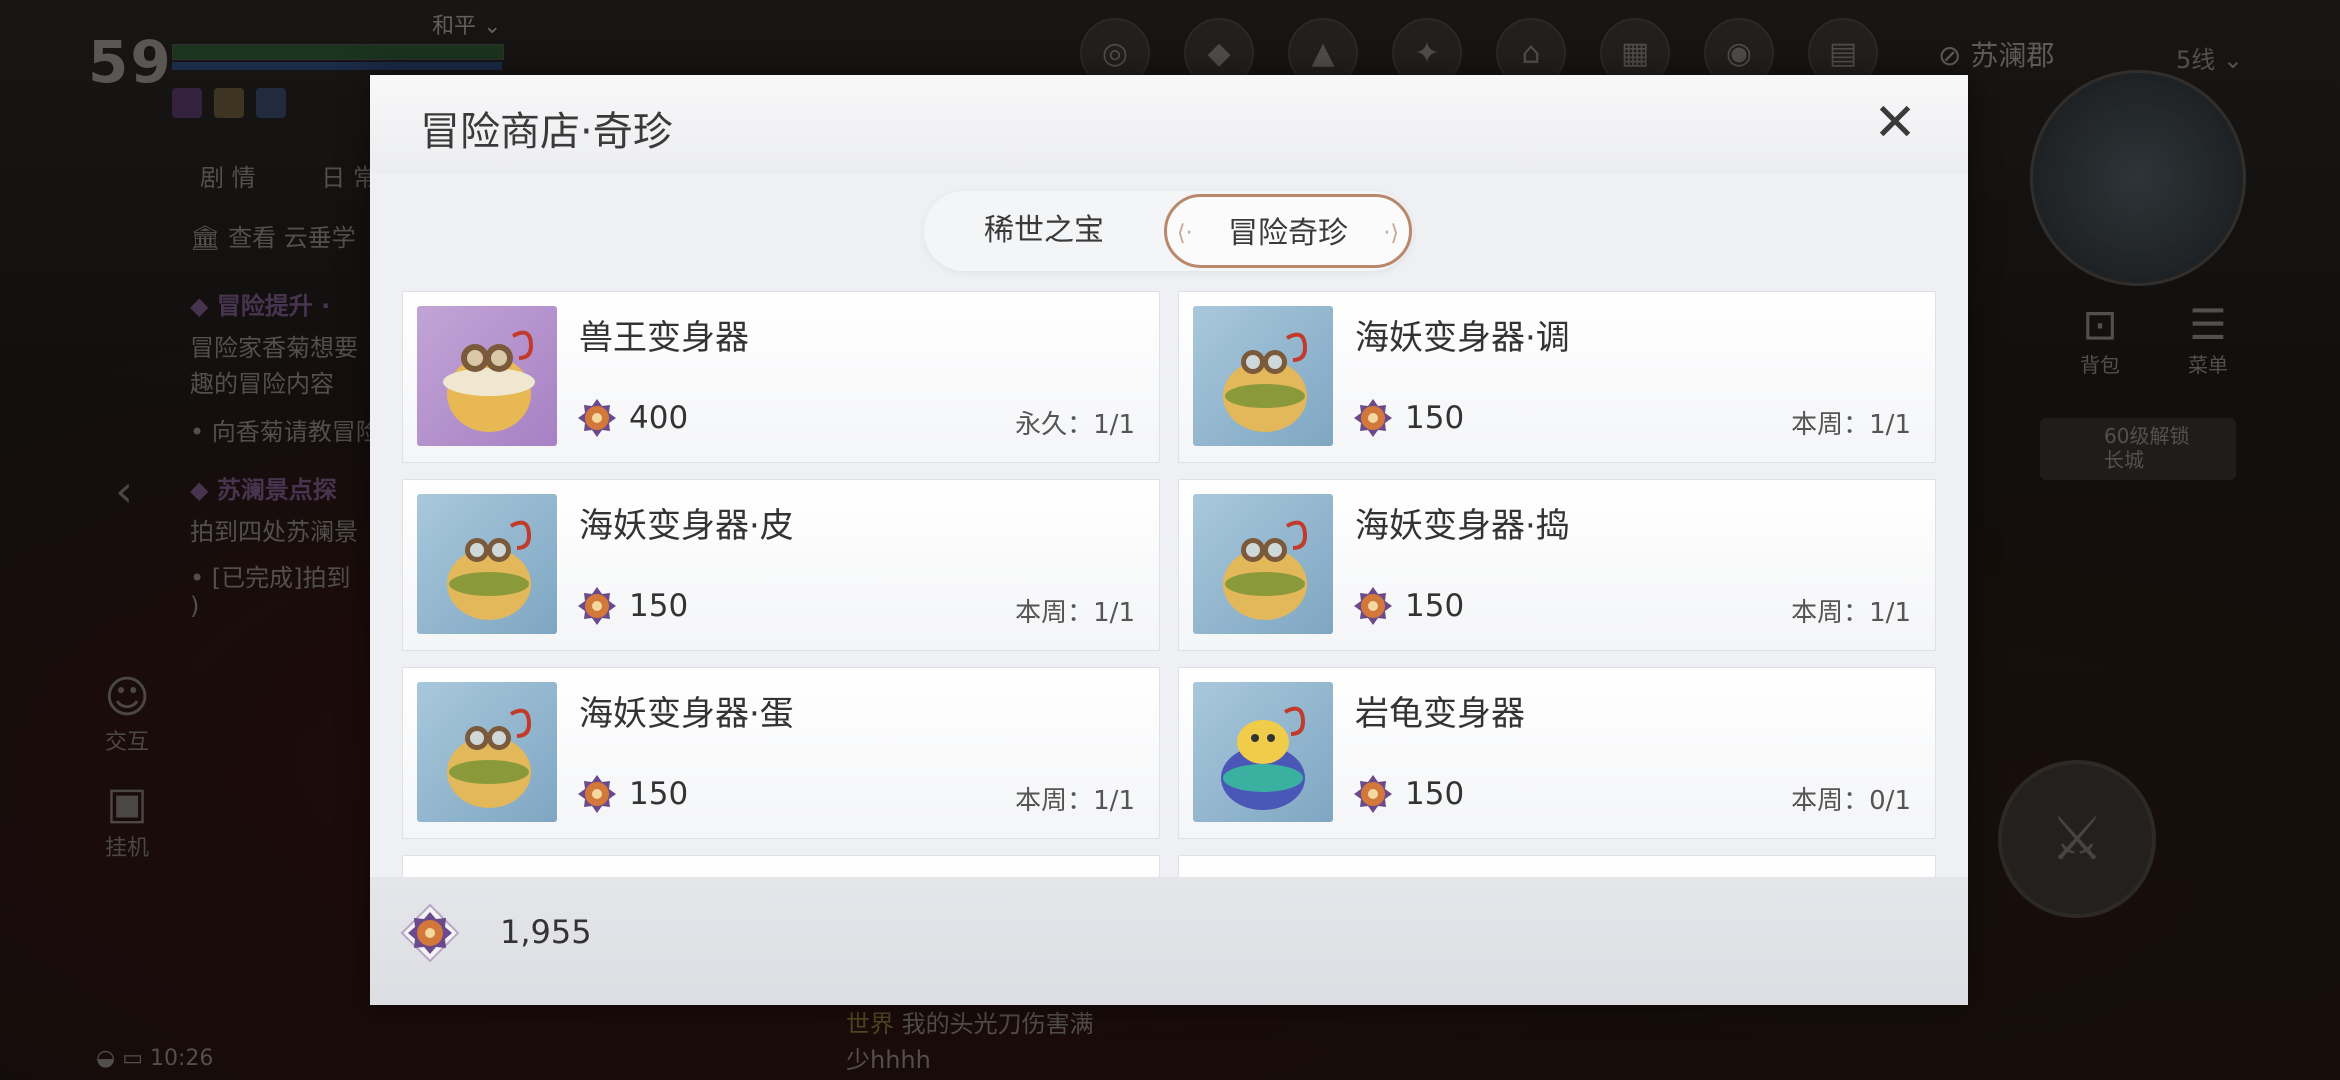 This screenshot has width=2340, height=1080. What do you see at coordinates (1185, 233) in the screenshot?
I see `tab-ornament-icon: ⟨·` at bounding box center [1185, 233].